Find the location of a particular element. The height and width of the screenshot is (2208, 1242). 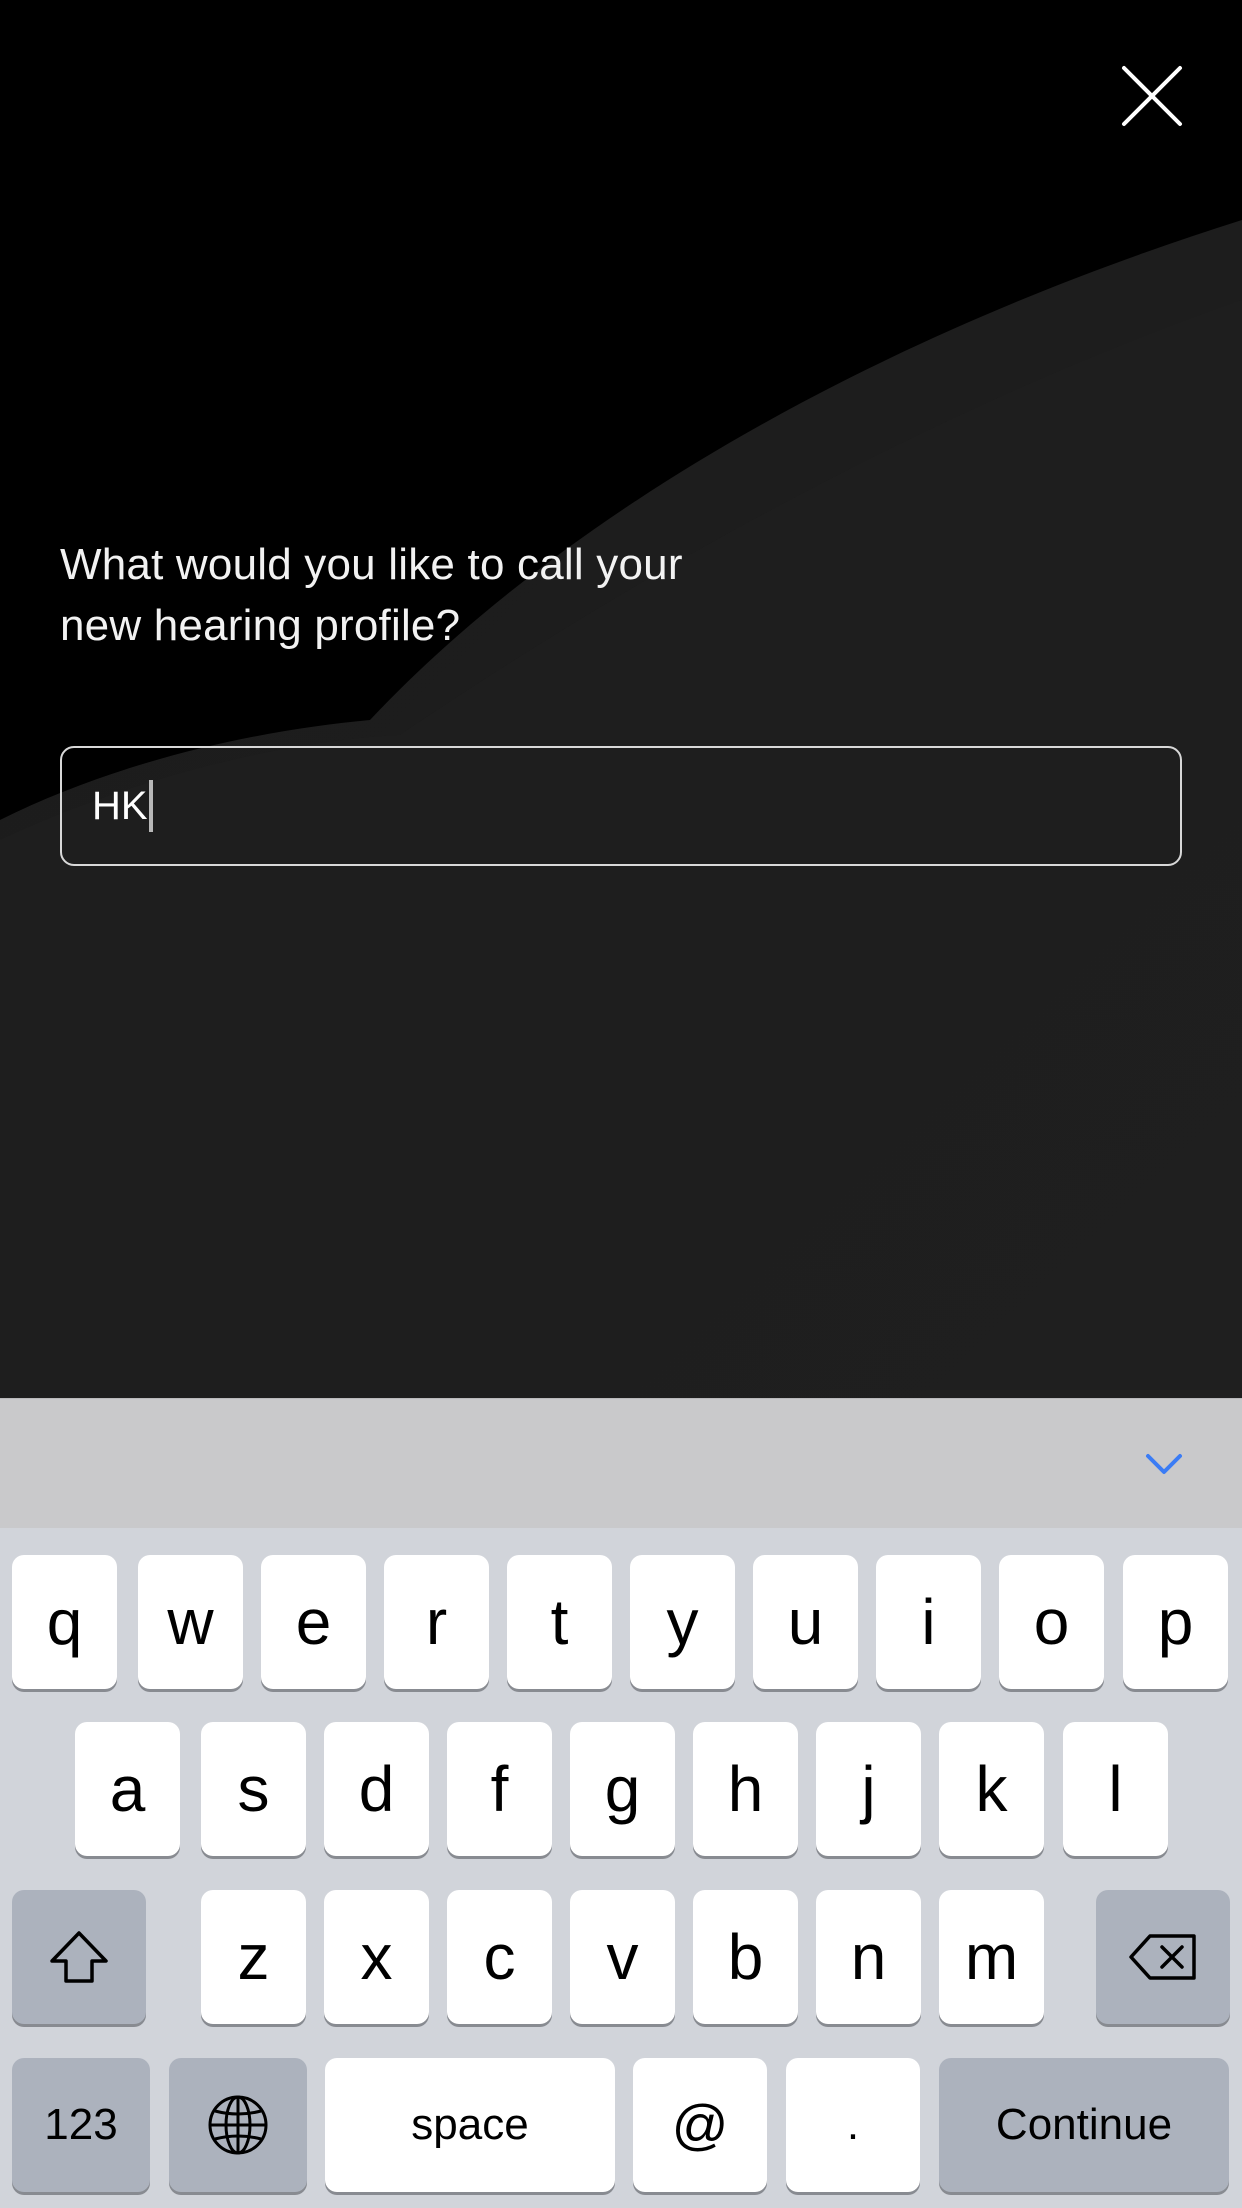

at-key: @ is located at coordinates (700, 2125).